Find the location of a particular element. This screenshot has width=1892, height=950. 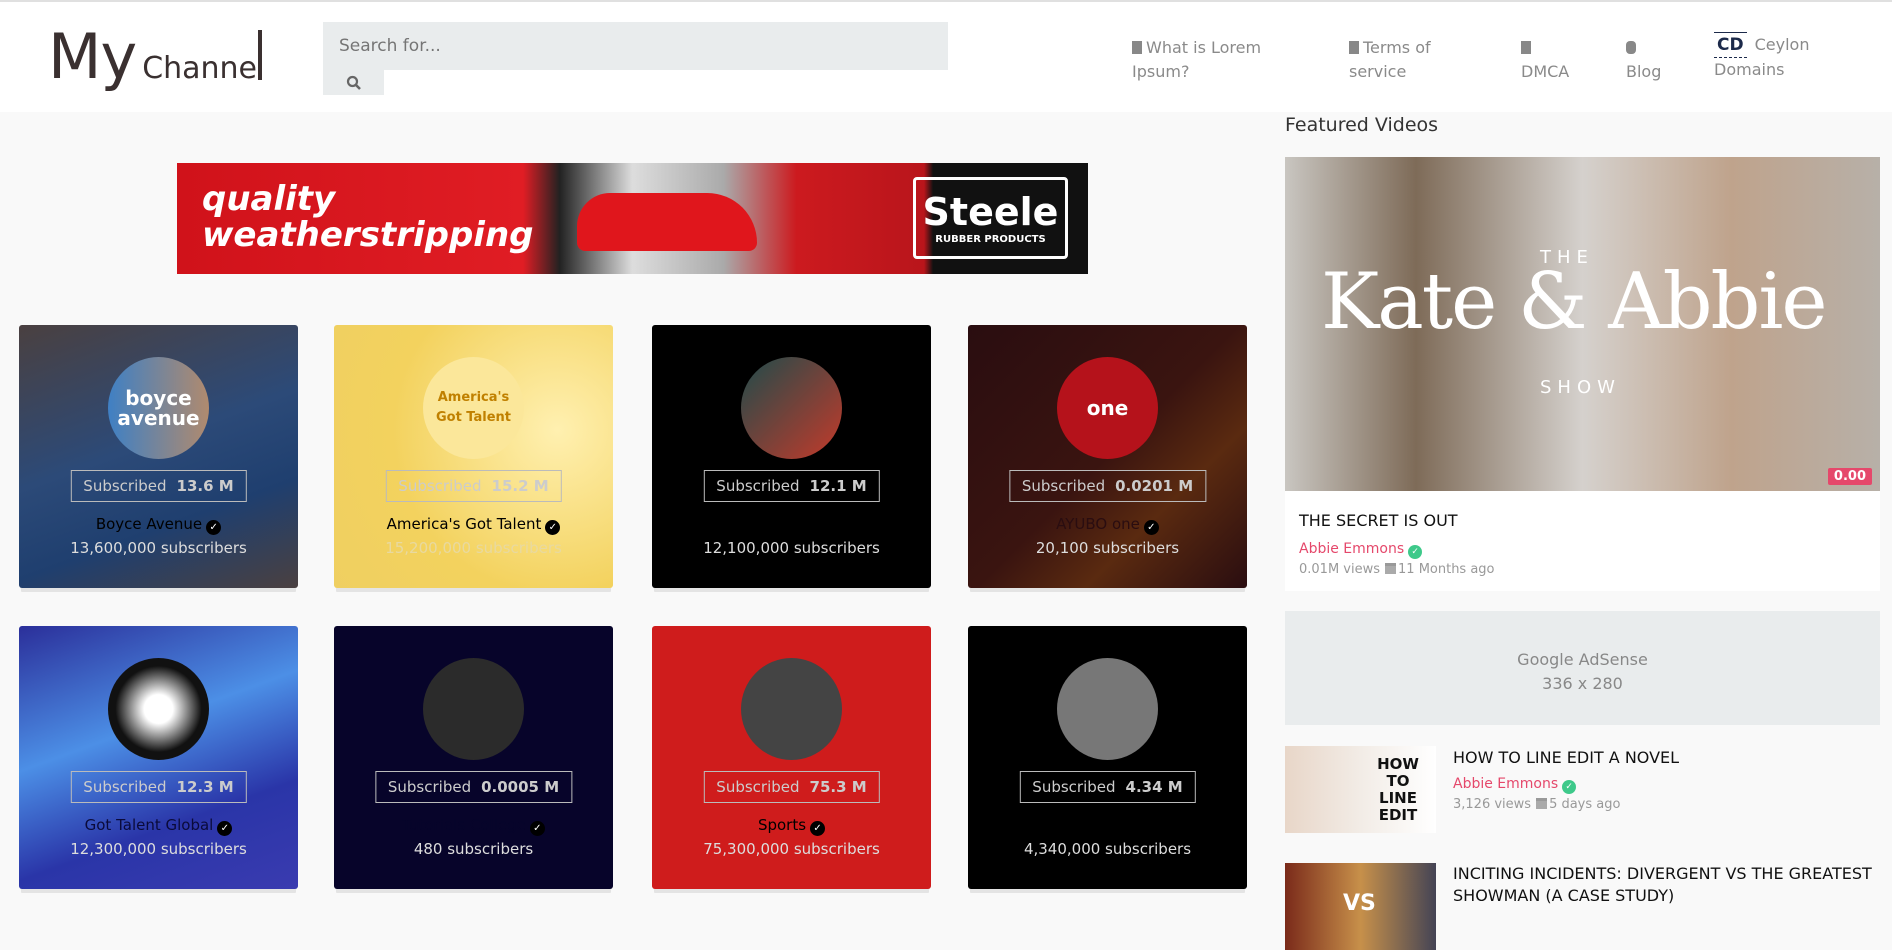

subscribed-button: Subscribed 0.0005 M is located at coordinates (473, 787).